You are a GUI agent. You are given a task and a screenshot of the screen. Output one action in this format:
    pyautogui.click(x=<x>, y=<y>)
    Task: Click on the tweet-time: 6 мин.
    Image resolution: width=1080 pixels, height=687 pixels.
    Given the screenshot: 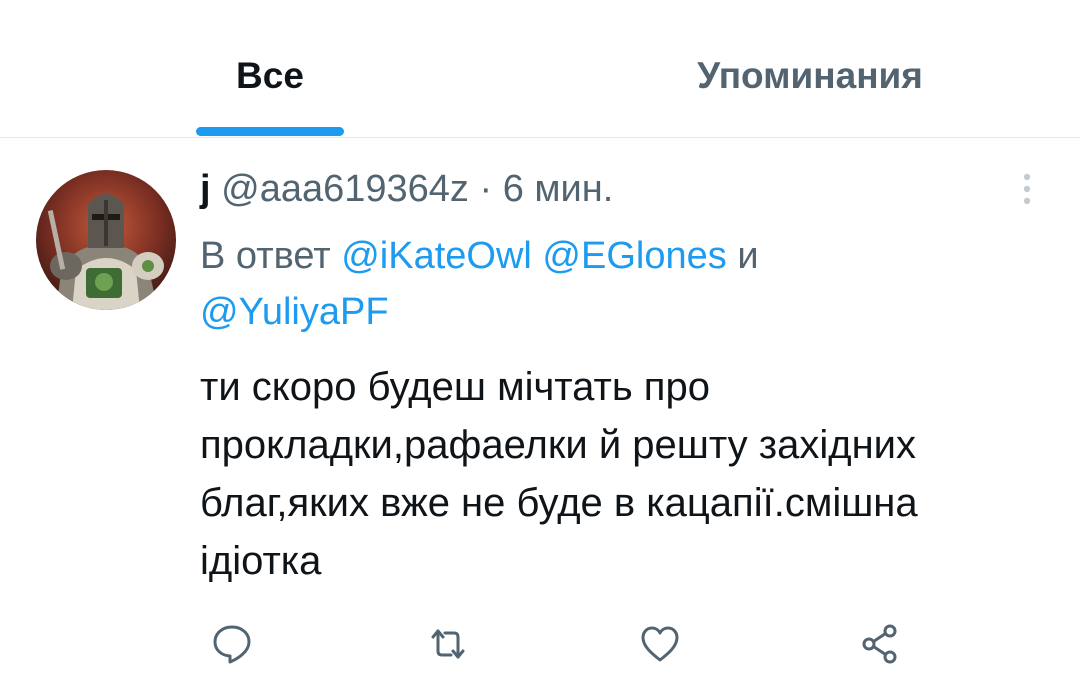 What is the action you would take?
    pyautogui.click(x=558, y=189)
    